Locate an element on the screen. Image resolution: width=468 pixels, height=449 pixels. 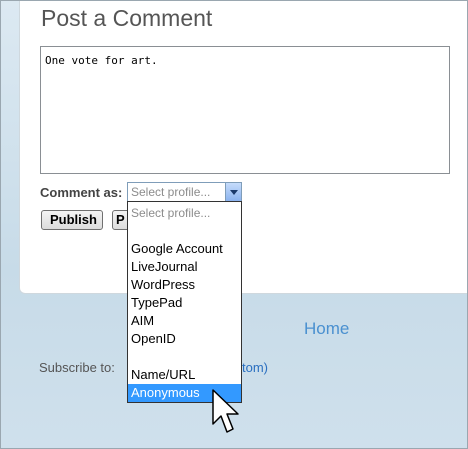
comment-as-label: Comment as: is located at coordinates (81, 192).